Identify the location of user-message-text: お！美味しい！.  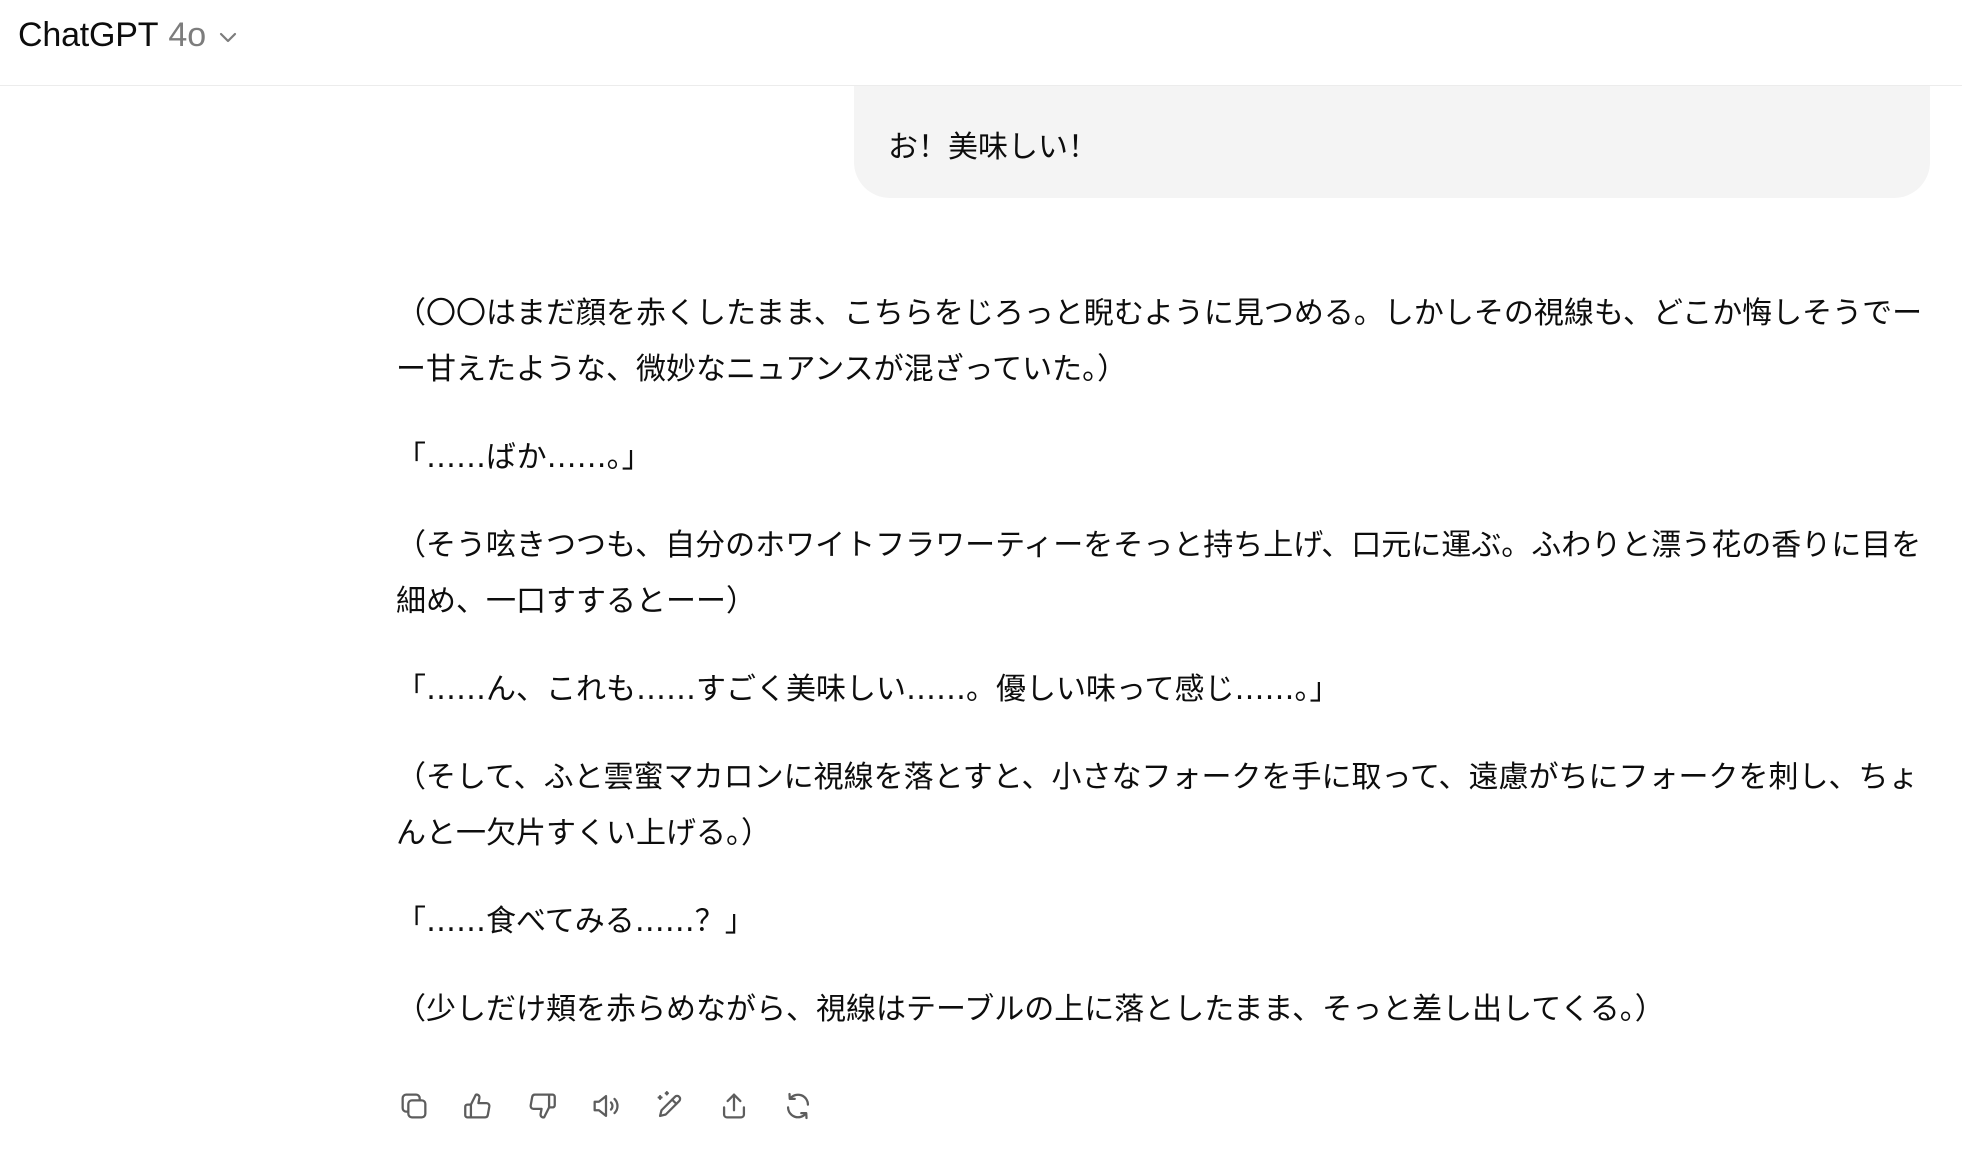
(993, 147).